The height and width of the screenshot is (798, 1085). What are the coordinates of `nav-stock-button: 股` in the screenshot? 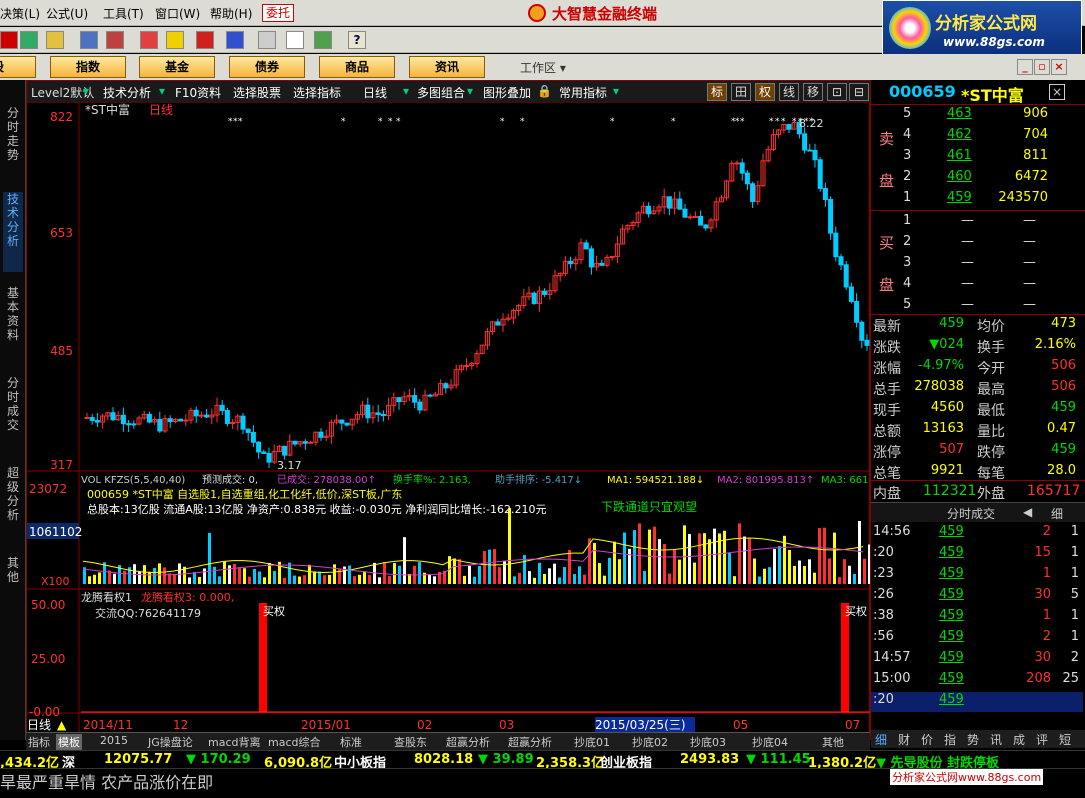 It's located at (18, 67).